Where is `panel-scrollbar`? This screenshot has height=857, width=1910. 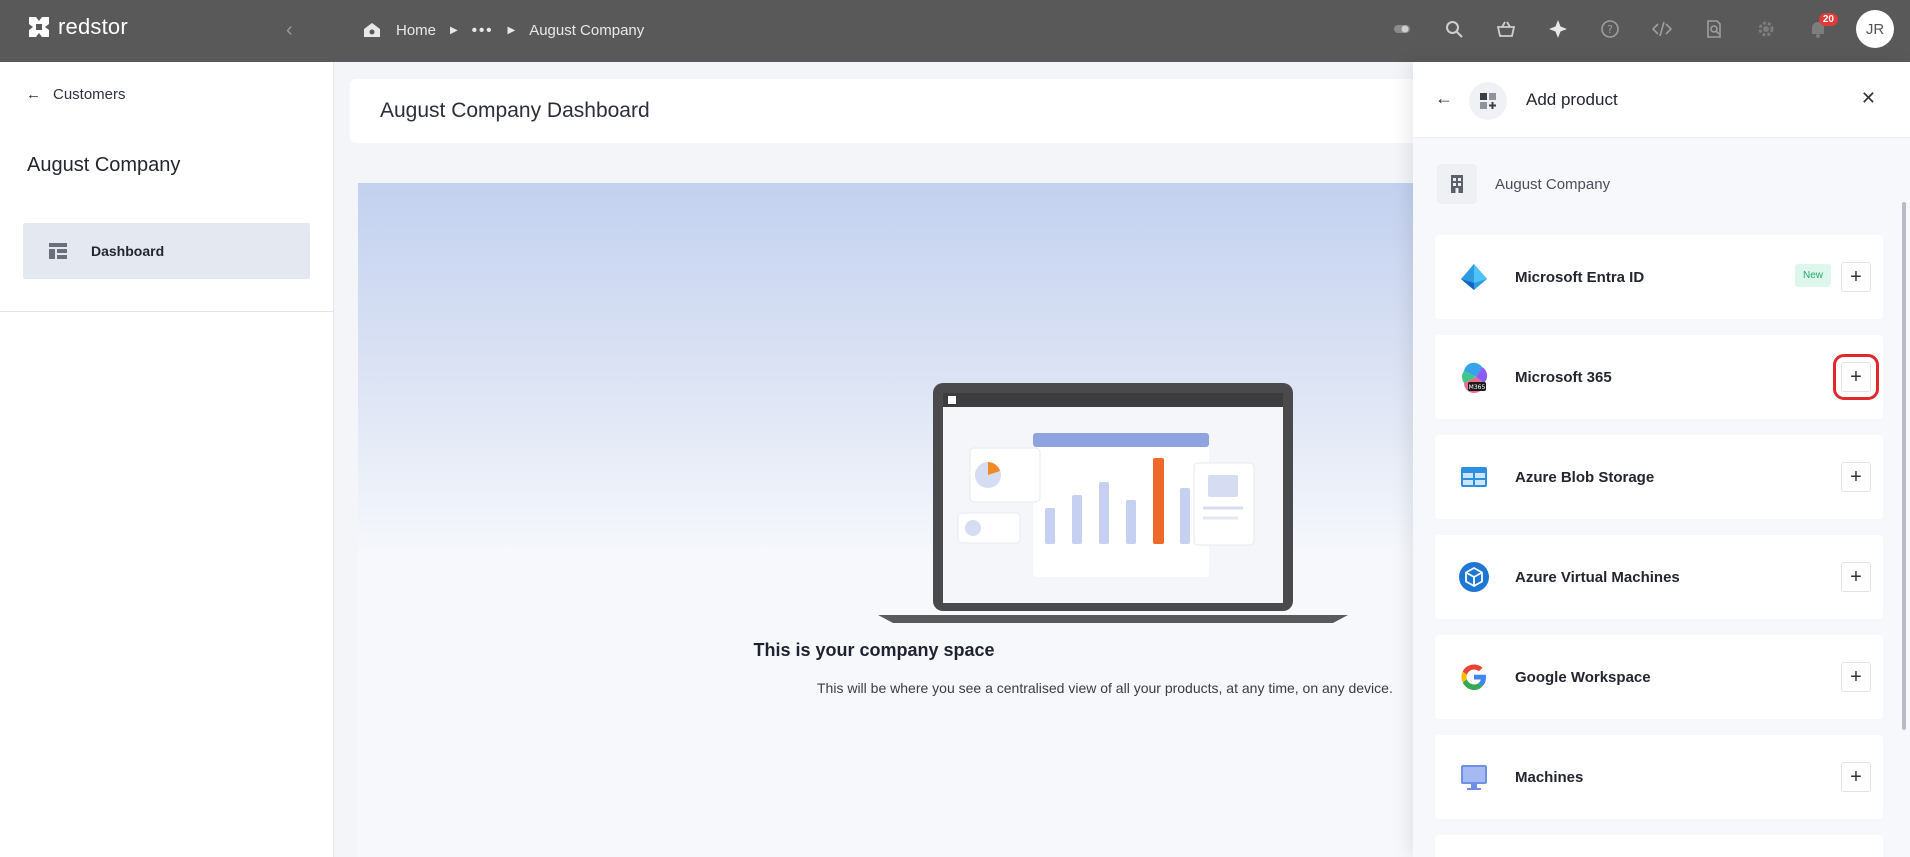
panel-scrollbar is located at coordinates (1904, 466).